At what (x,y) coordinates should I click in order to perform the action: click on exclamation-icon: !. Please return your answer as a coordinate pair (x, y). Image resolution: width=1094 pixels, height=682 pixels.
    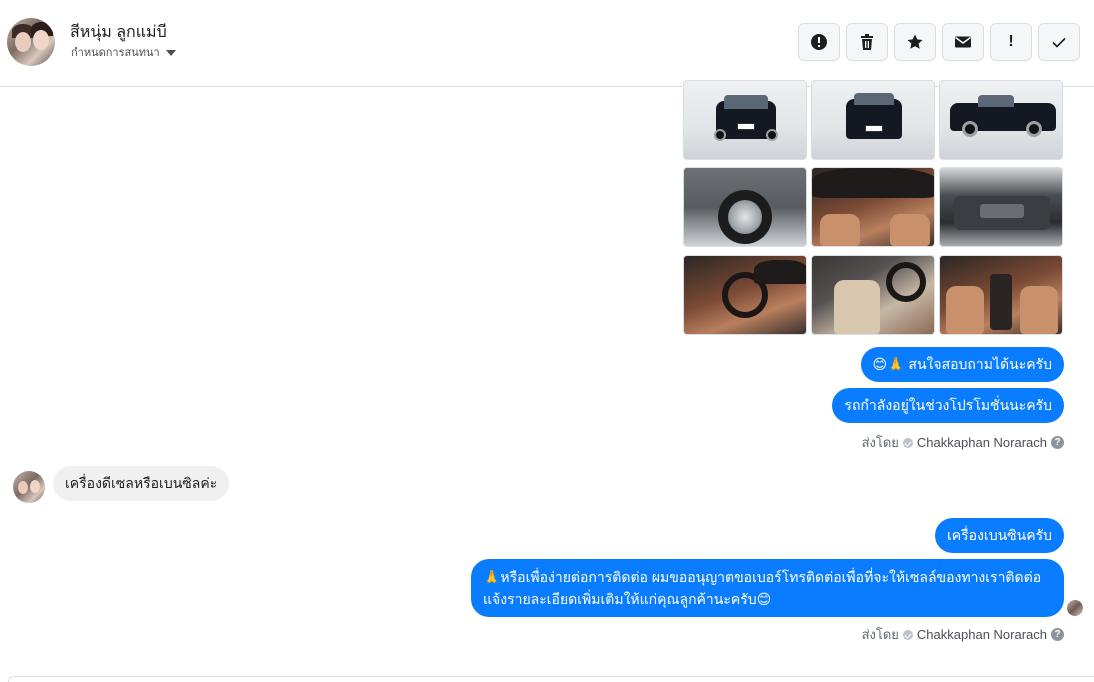
    Looking at the image, I should click on (1011, 41).